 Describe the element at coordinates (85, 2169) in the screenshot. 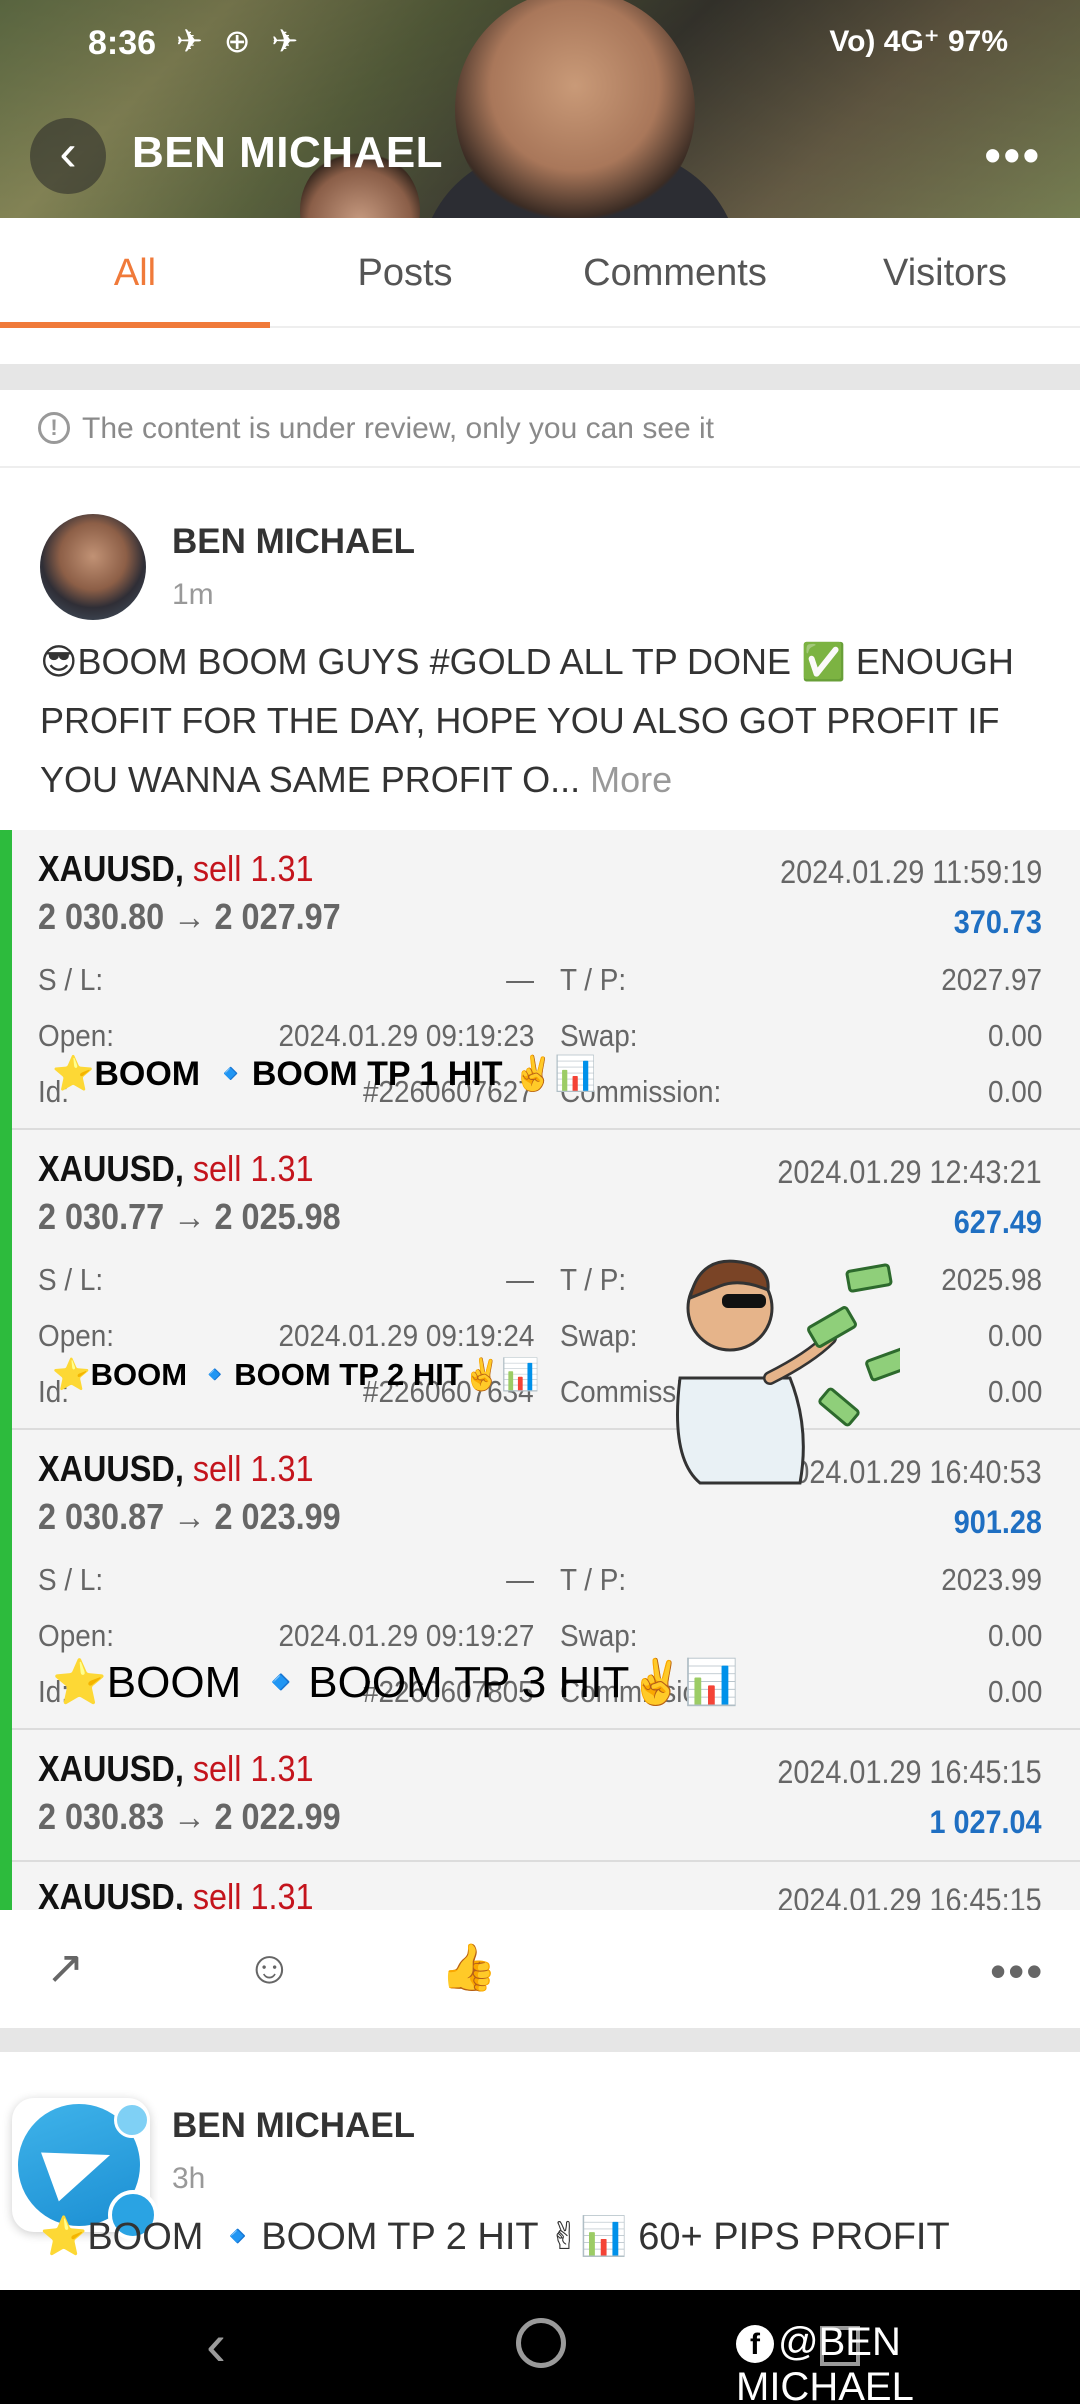

I see `telegram-floating-button` at that location.